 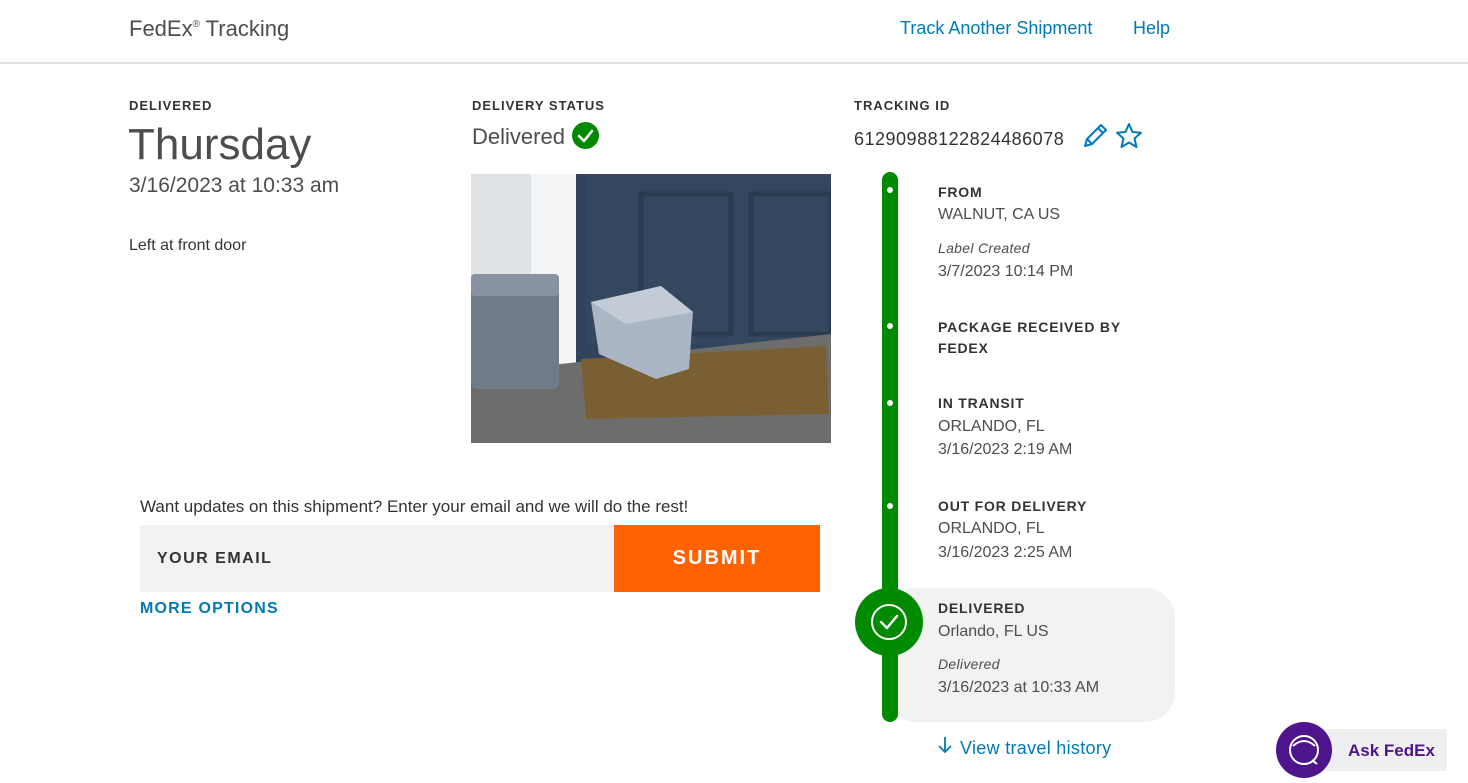 I want to click on event-location-in-transit: ORLANDO, FL, so click(x=991, y=426).